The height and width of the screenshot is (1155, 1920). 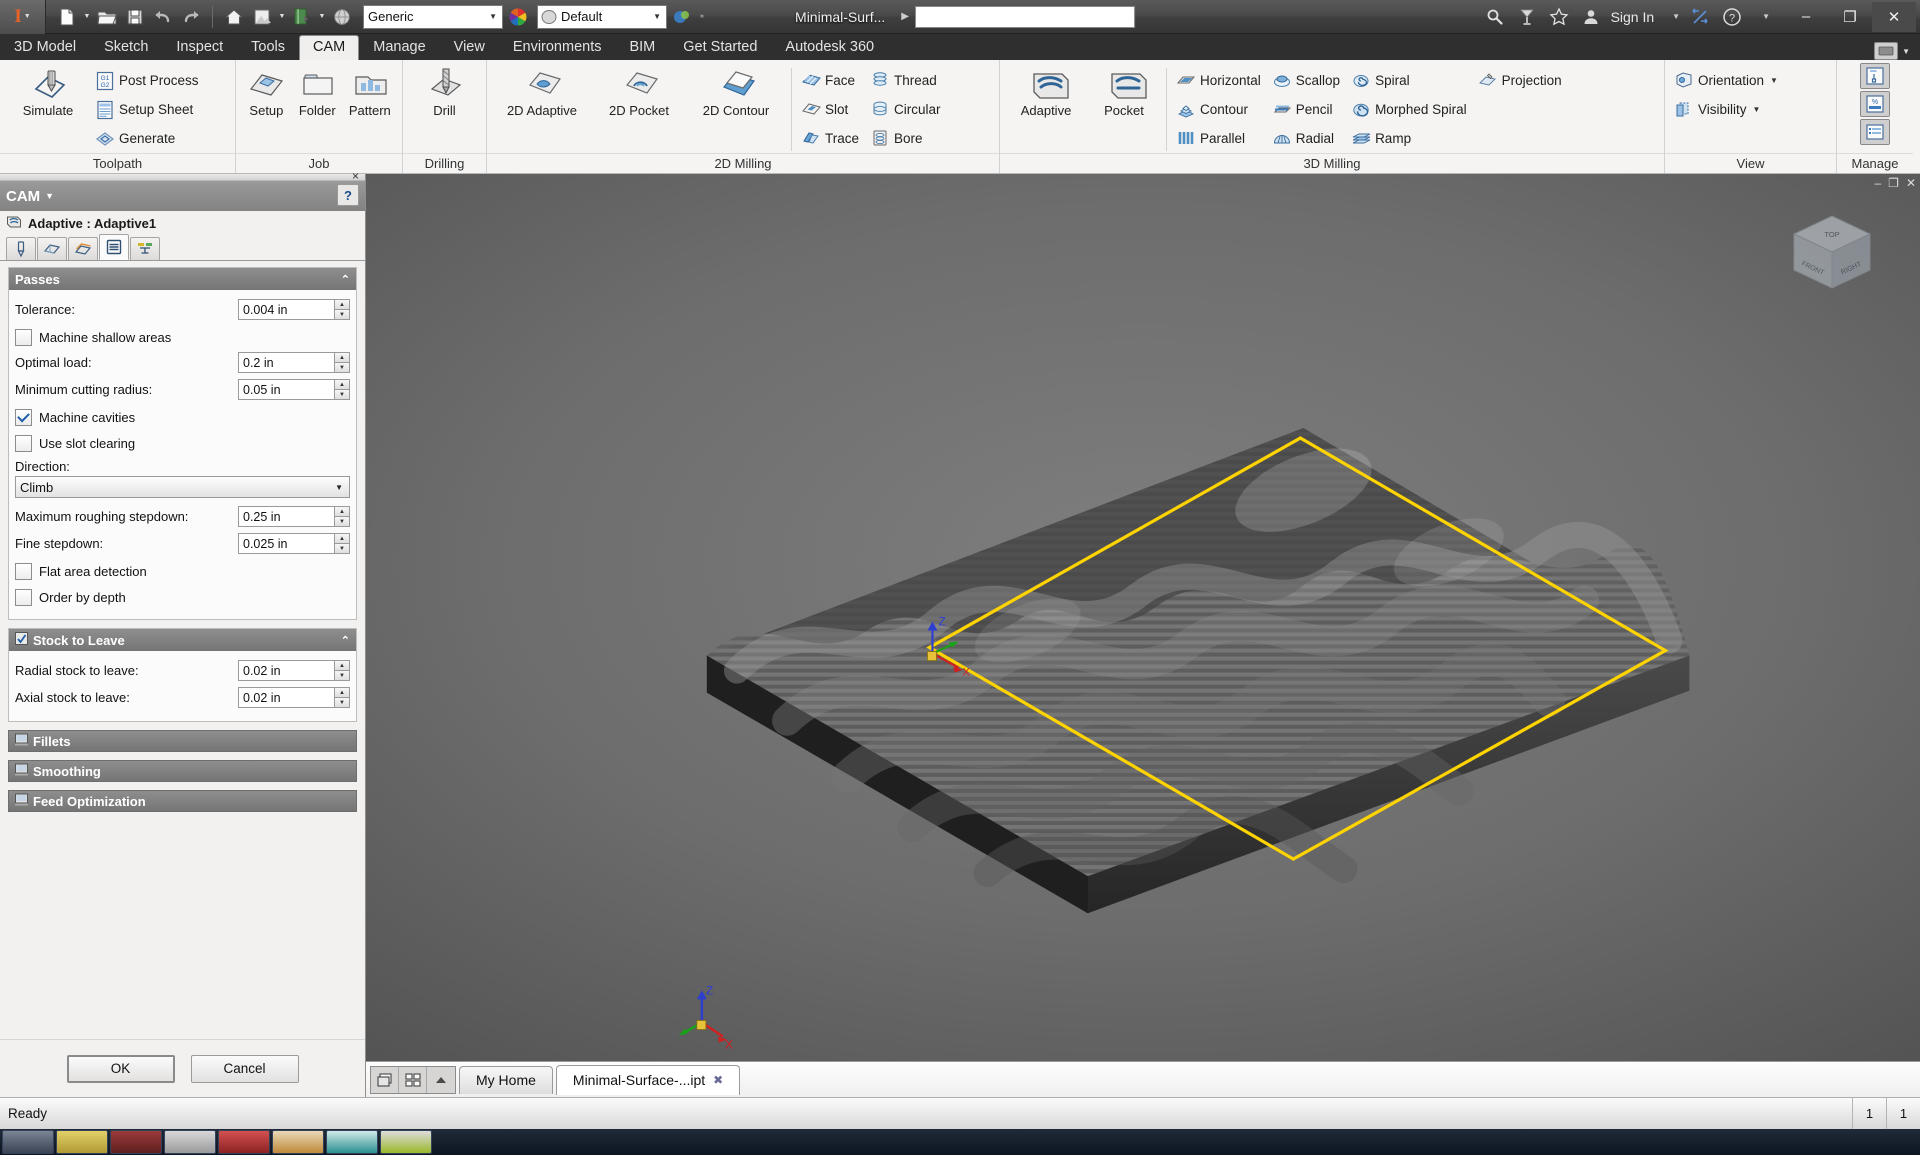 What do you see at coordinates (23, 337) in the screenshot?
I see `machine-shallow-areas-checkbox` at bounding box center [23, 337].